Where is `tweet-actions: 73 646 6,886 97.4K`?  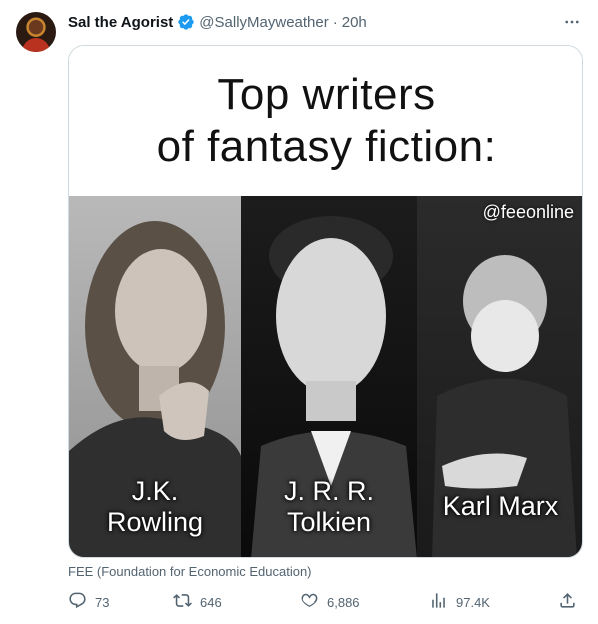 tweet-actions: 73 646 6,886 97.4K is located at coordinates (325, 602).